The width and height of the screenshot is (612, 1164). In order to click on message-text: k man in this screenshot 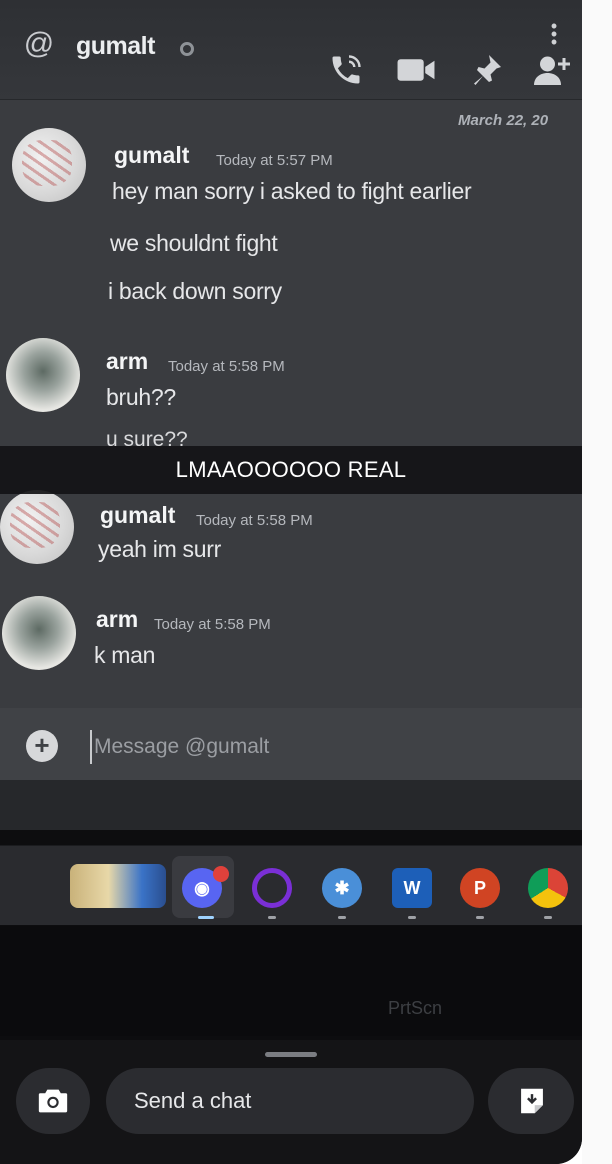, I will do `click(125, 655)`.